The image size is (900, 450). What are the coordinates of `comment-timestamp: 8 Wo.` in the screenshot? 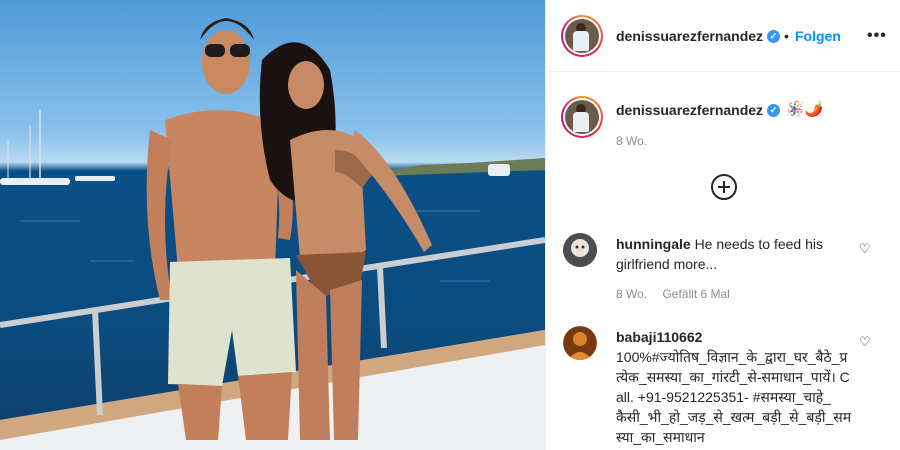 It's located at (631, 294).